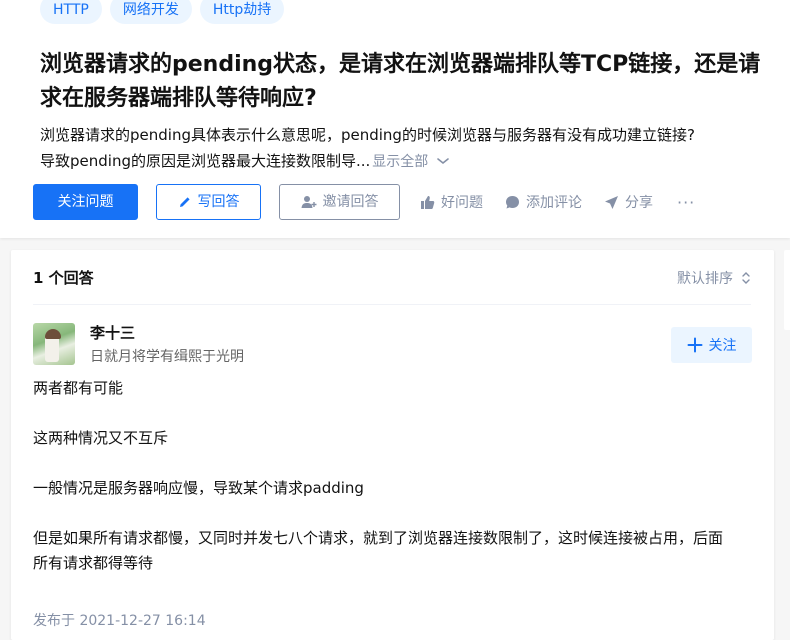  Describe the element at coordinates (185, 202) in the screenshot. I see `pen-icon` at that location.